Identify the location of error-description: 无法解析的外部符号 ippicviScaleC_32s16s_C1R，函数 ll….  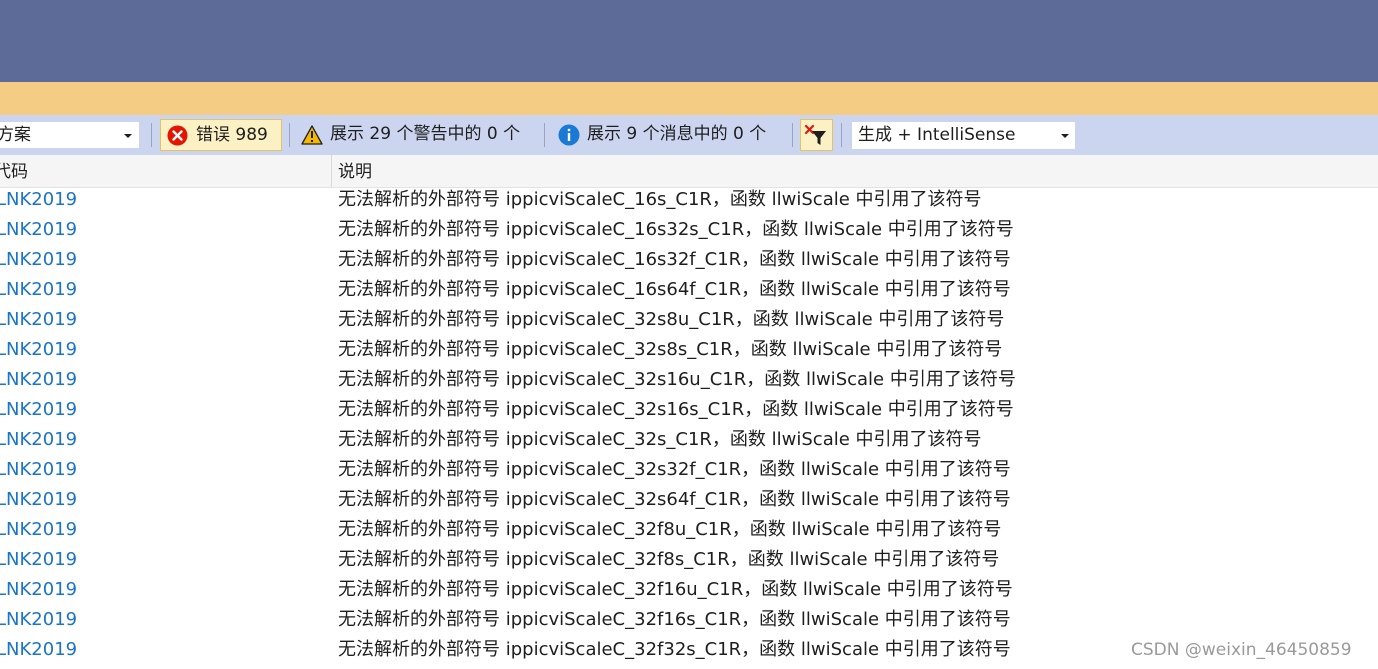
(676, 409).